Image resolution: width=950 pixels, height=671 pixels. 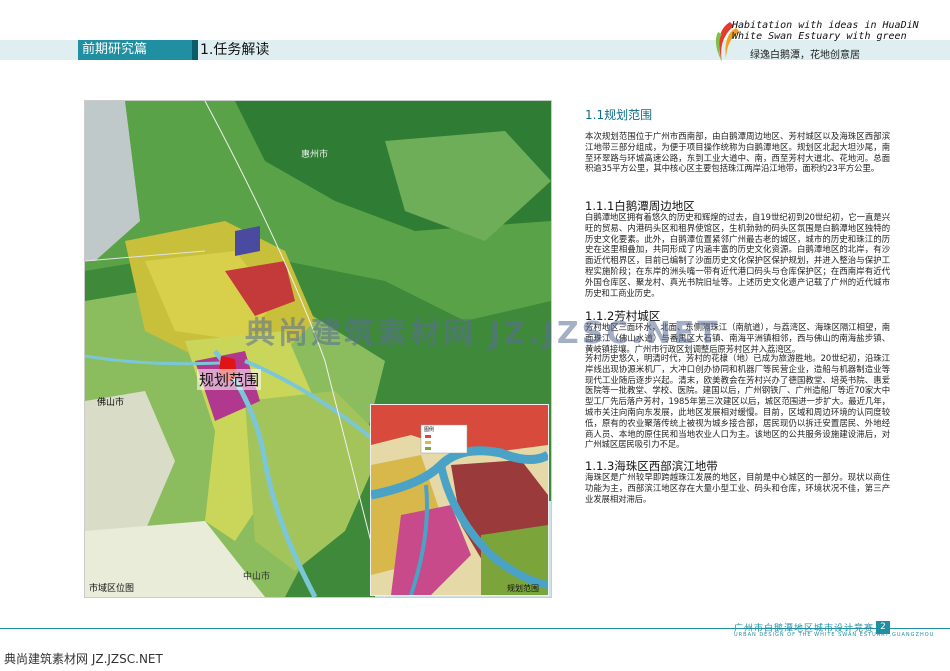 What do you see at coordinates (805, 55) in the screenshot?
I see `logo-chinese: 绿逸白鹅潭，花地创意居` at bounding box center [805, 55].